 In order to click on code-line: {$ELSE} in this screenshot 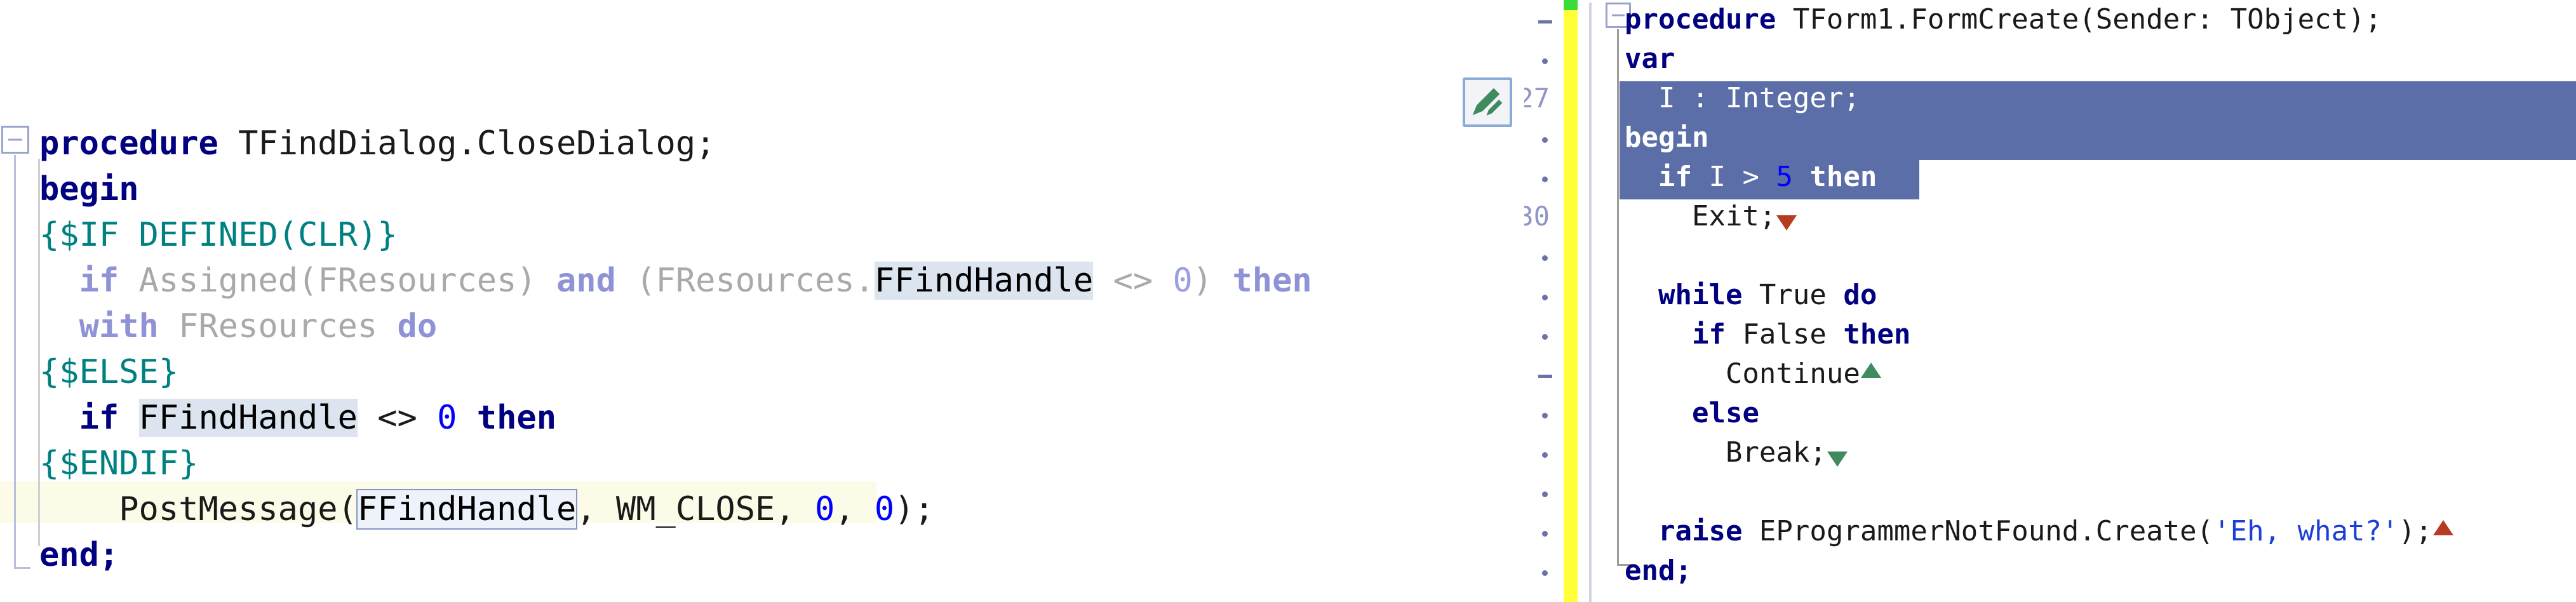, I will do `click(108, 372)`.